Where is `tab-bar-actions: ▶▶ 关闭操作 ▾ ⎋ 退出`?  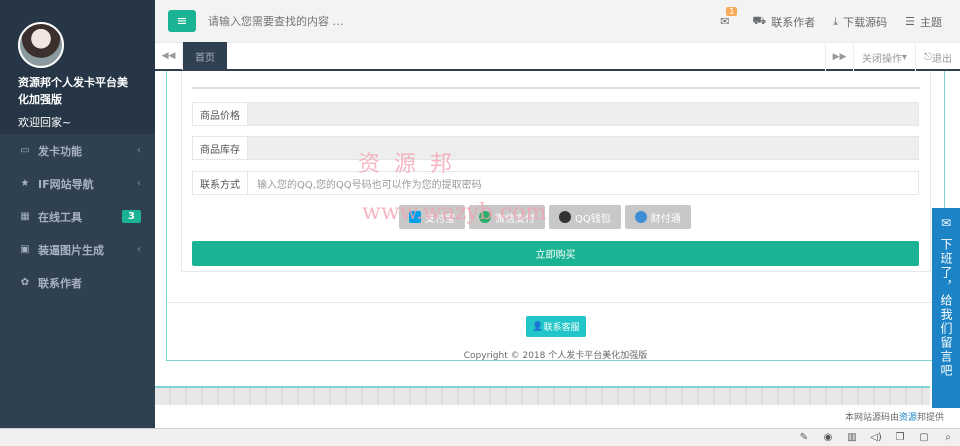
tab-bar-actions: ▶▶ 关闭操作 ▾ ⎋ 退出 is located at coordinates (892, 57).